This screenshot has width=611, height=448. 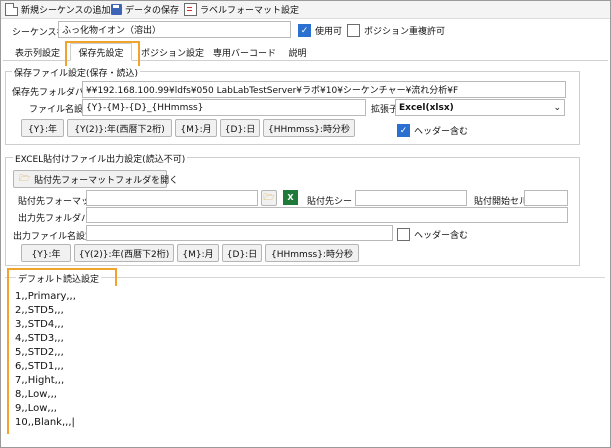 I want to click on excel-month-button: {M}:月, so click(x=198, y=253).